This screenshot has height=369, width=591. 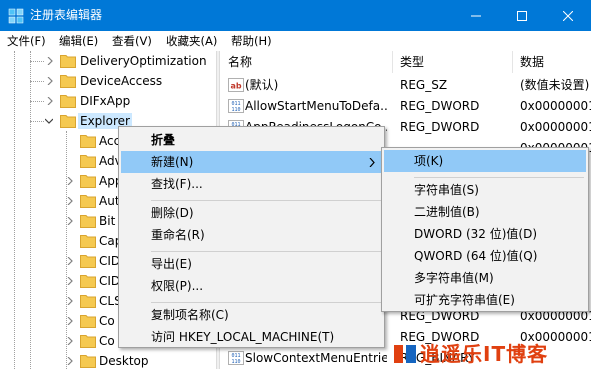 What do you see at coordinates (251, 41) in the screenshot?
I see `menu-help: 帮助(H)` at bounding box center [251, 41].